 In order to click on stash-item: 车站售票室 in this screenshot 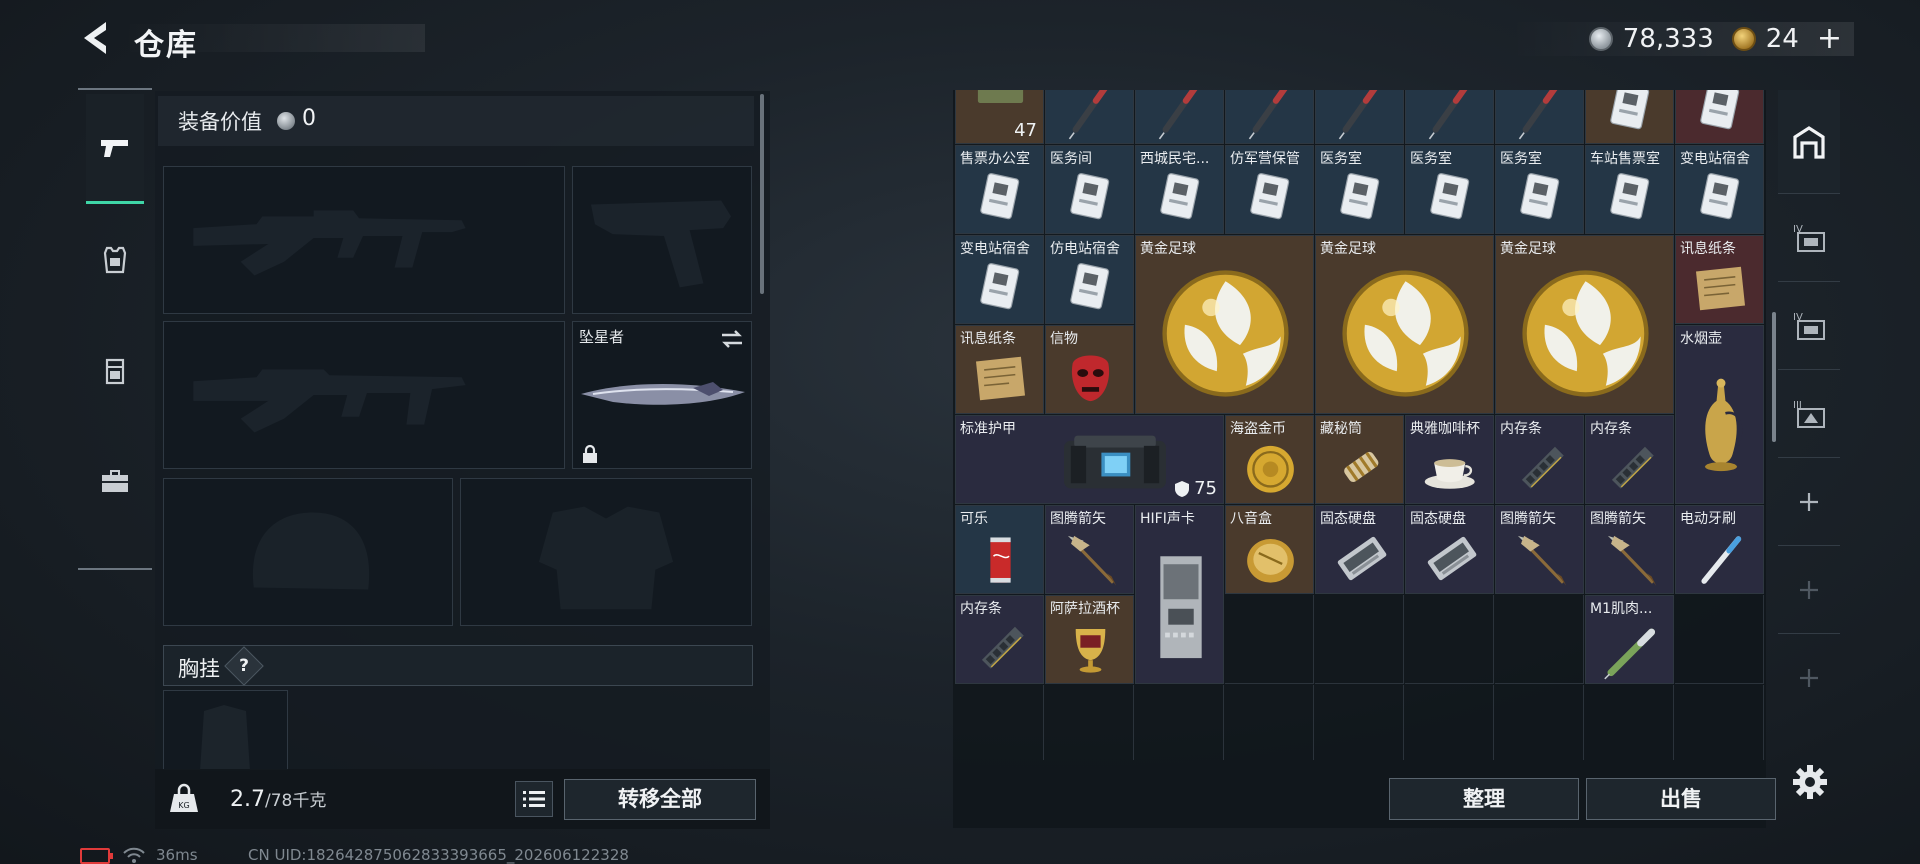, I will do `click(1629, 189)`.